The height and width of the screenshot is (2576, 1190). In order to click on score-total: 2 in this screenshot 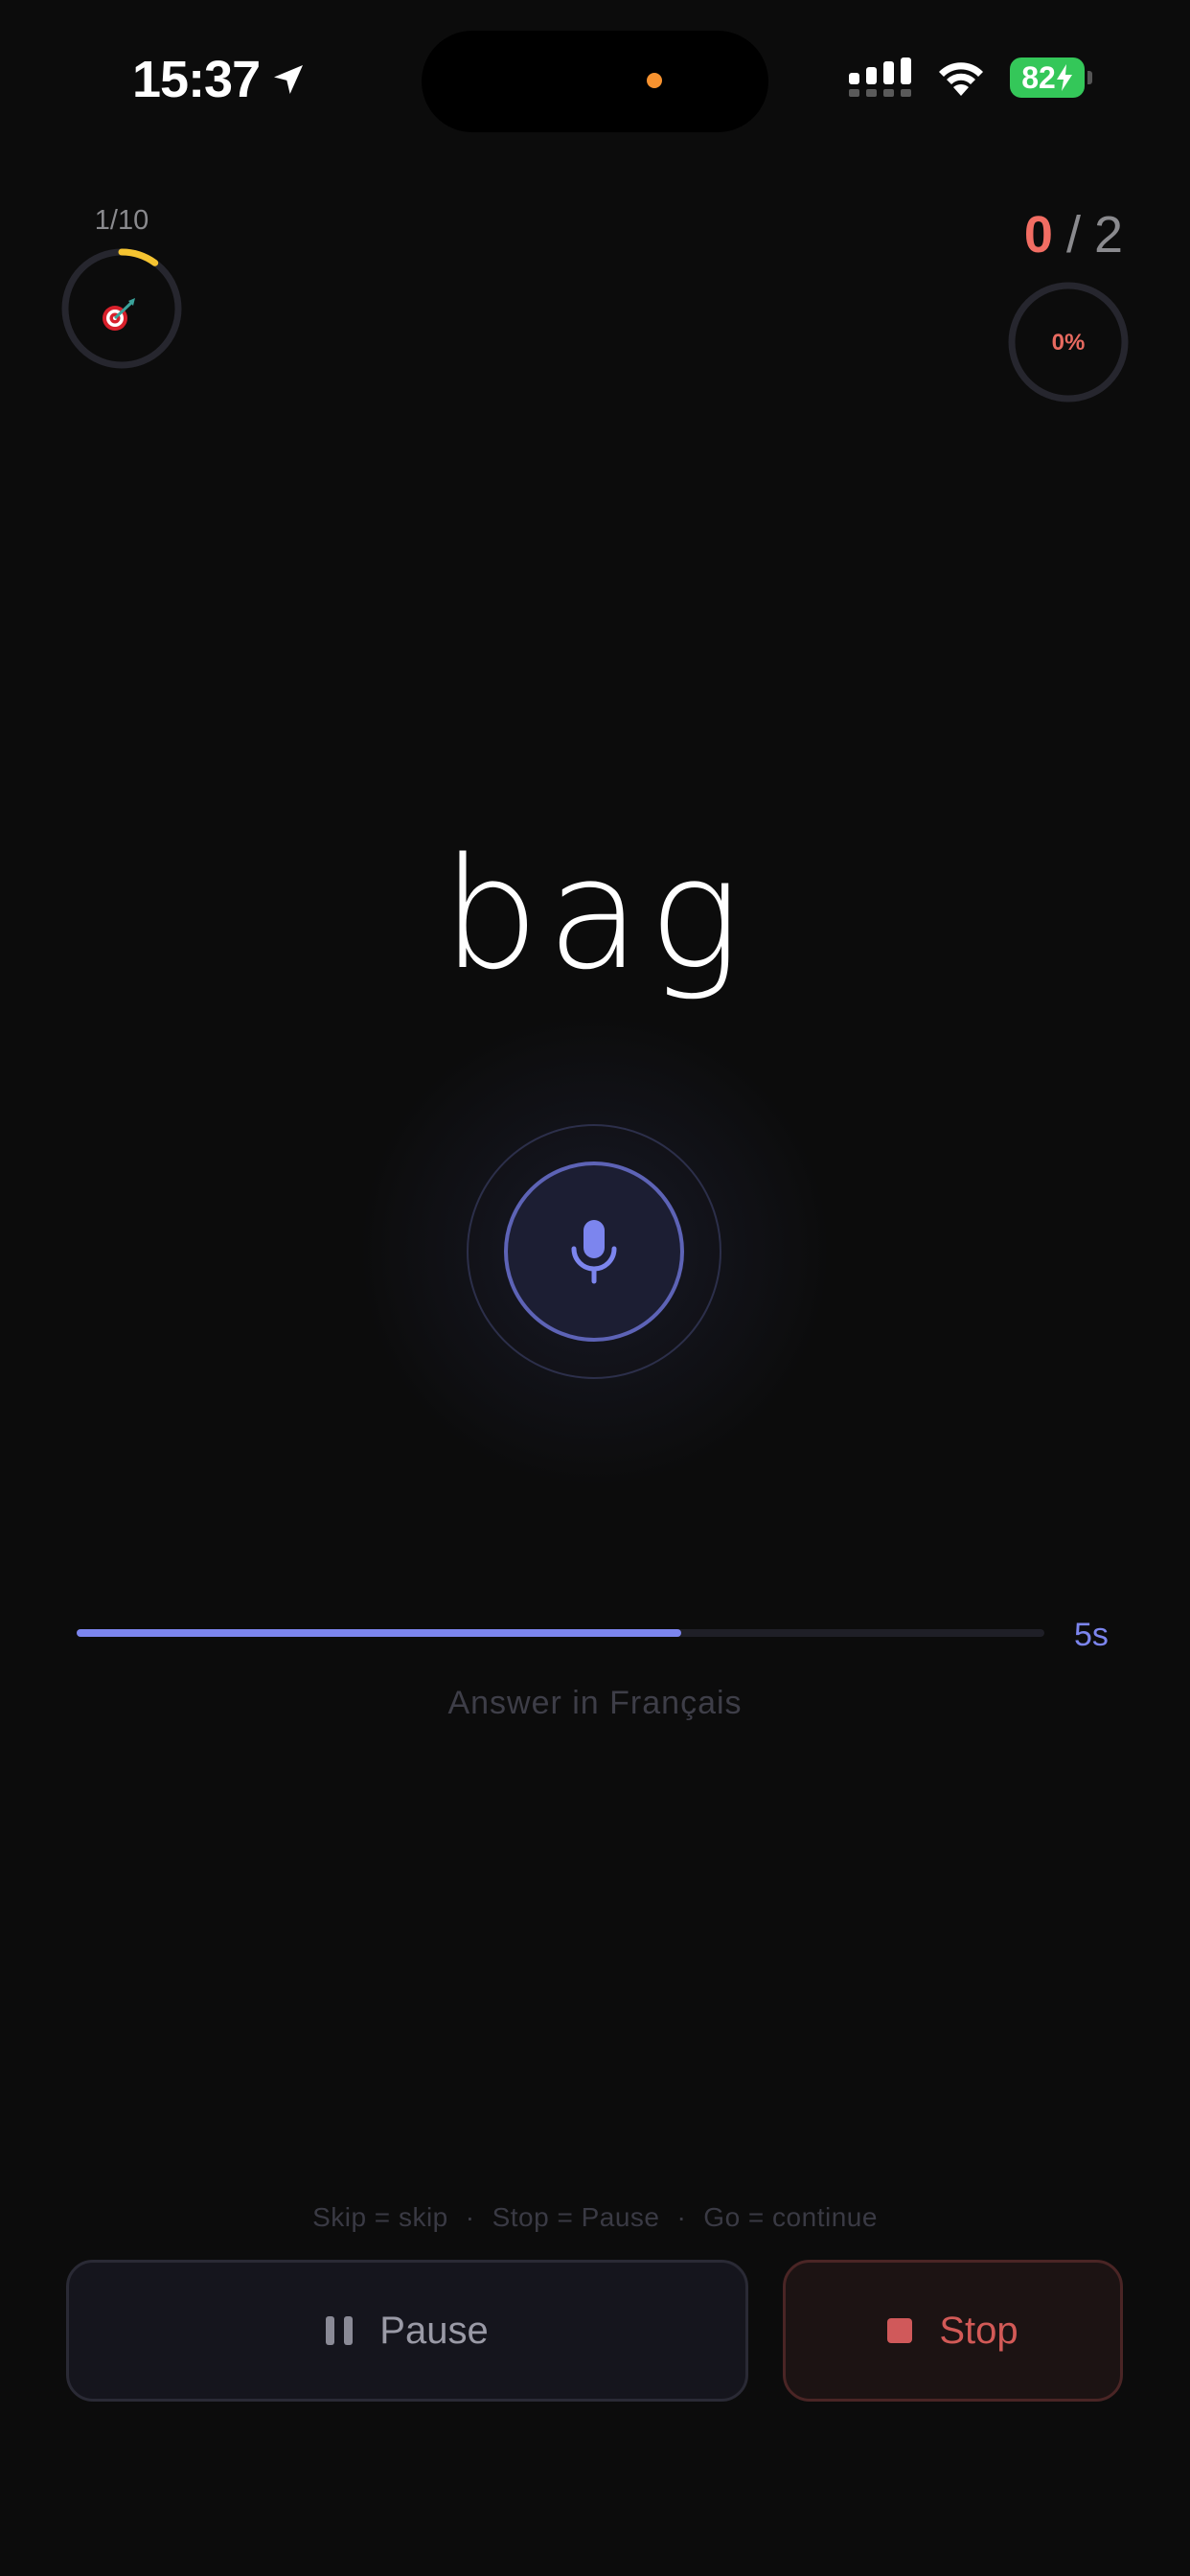, I will do `click(1108, 235)`.